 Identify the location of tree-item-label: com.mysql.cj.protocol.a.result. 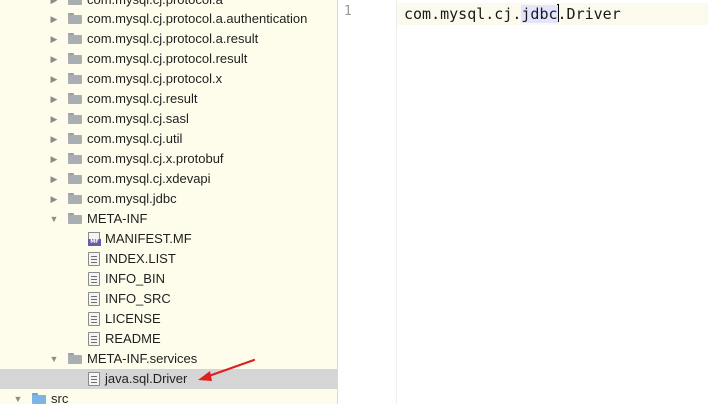
(173, 38).